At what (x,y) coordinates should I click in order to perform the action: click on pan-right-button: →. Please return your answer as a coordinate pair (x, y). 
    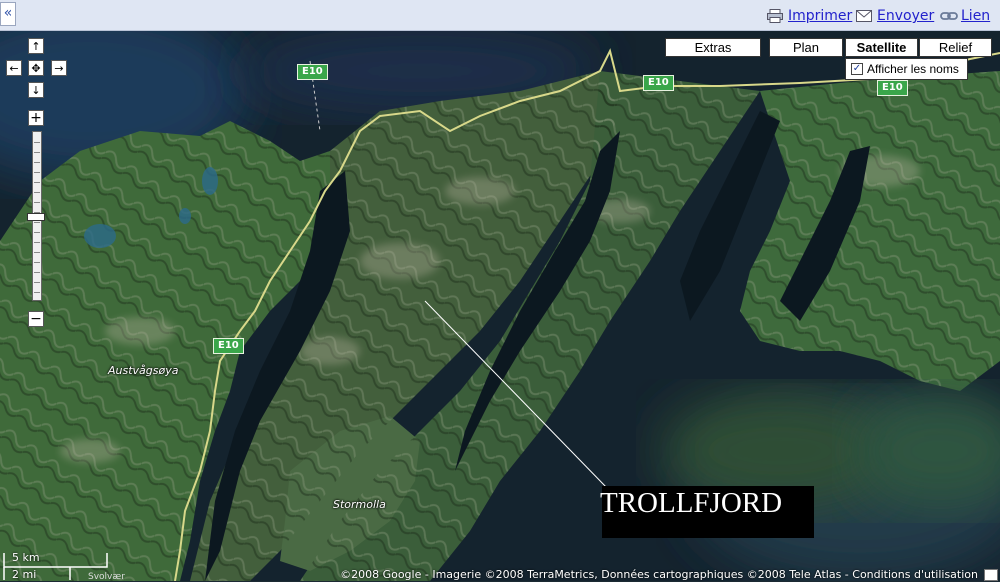
    Looking at the image, I should click on (59, 68).